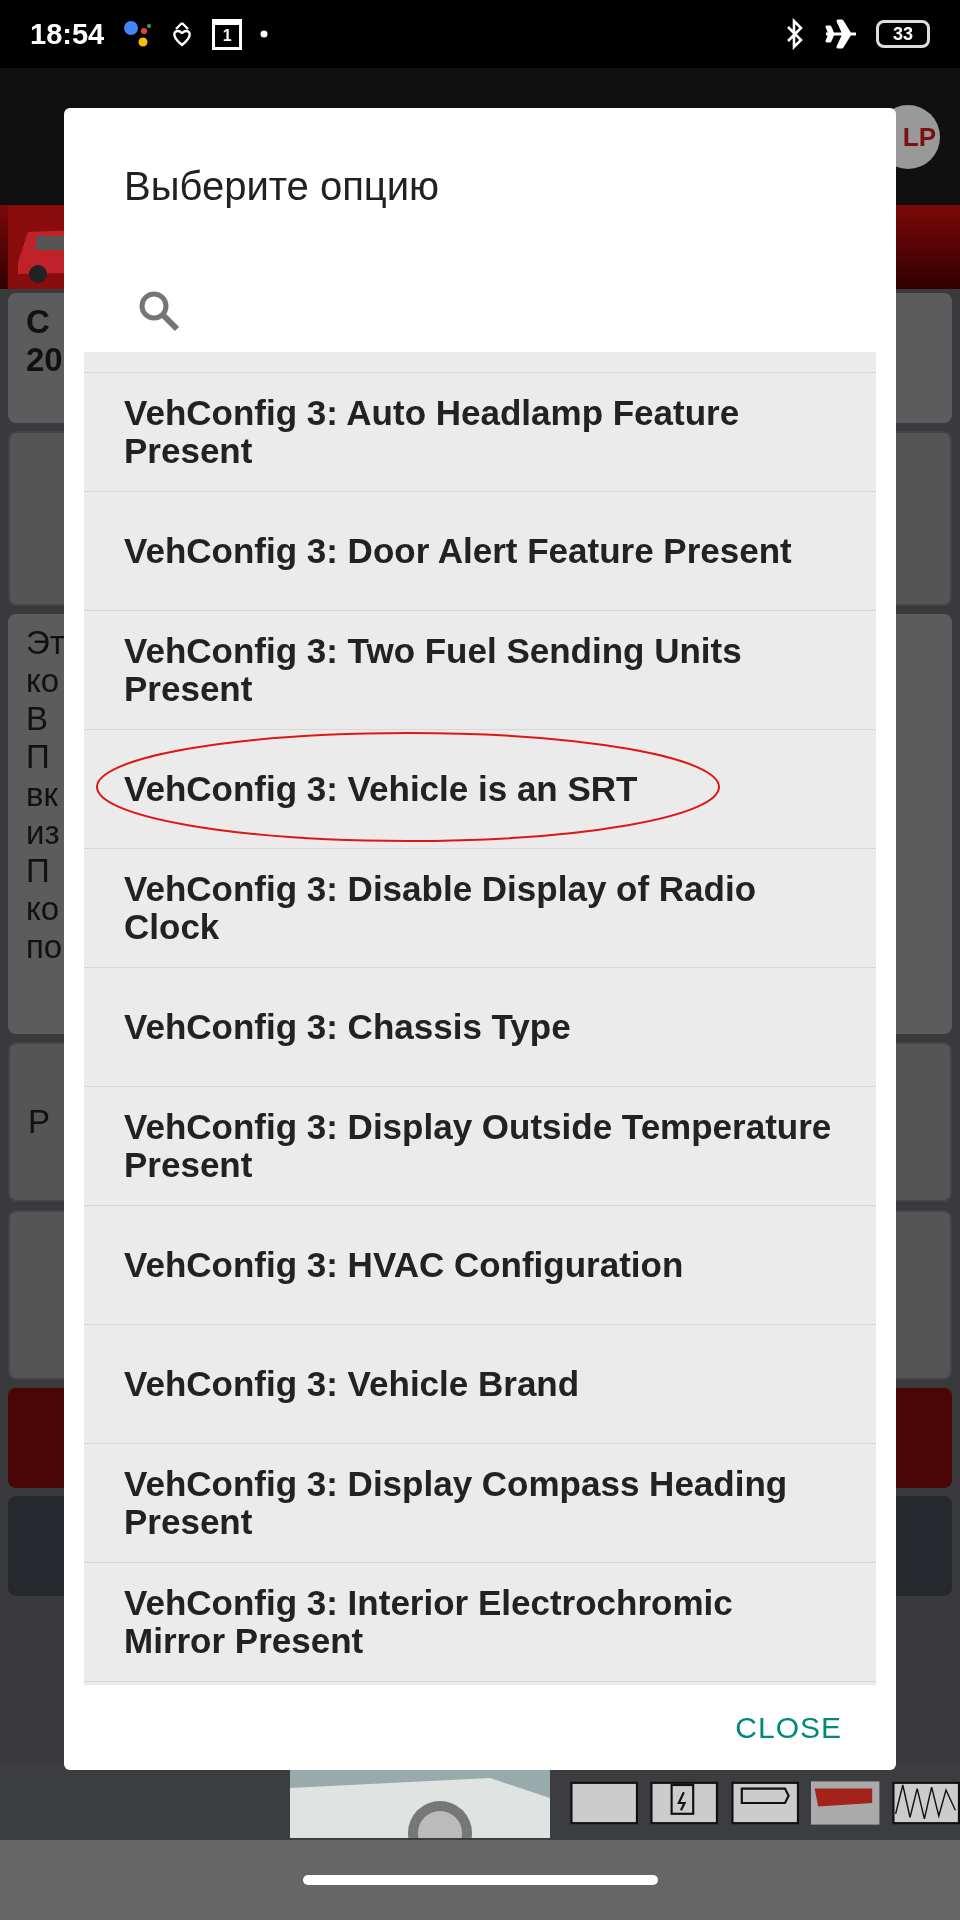 This screenshot has height=1920, width=960. What do you see at coordinates (264, 34) in the screenshot?
I see `notification-dot-icon` at bounding box center [264, 34].